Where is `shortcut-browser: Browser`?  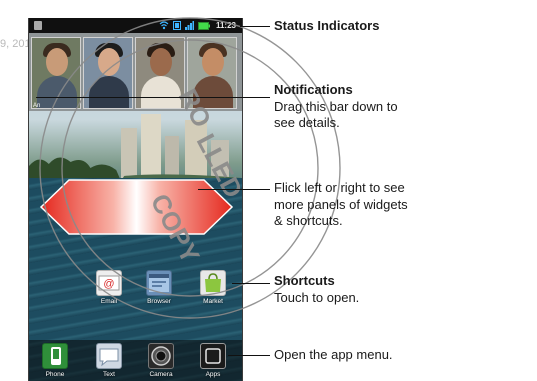 shortcut-browser: Browser is located at coordinates (159, 287).